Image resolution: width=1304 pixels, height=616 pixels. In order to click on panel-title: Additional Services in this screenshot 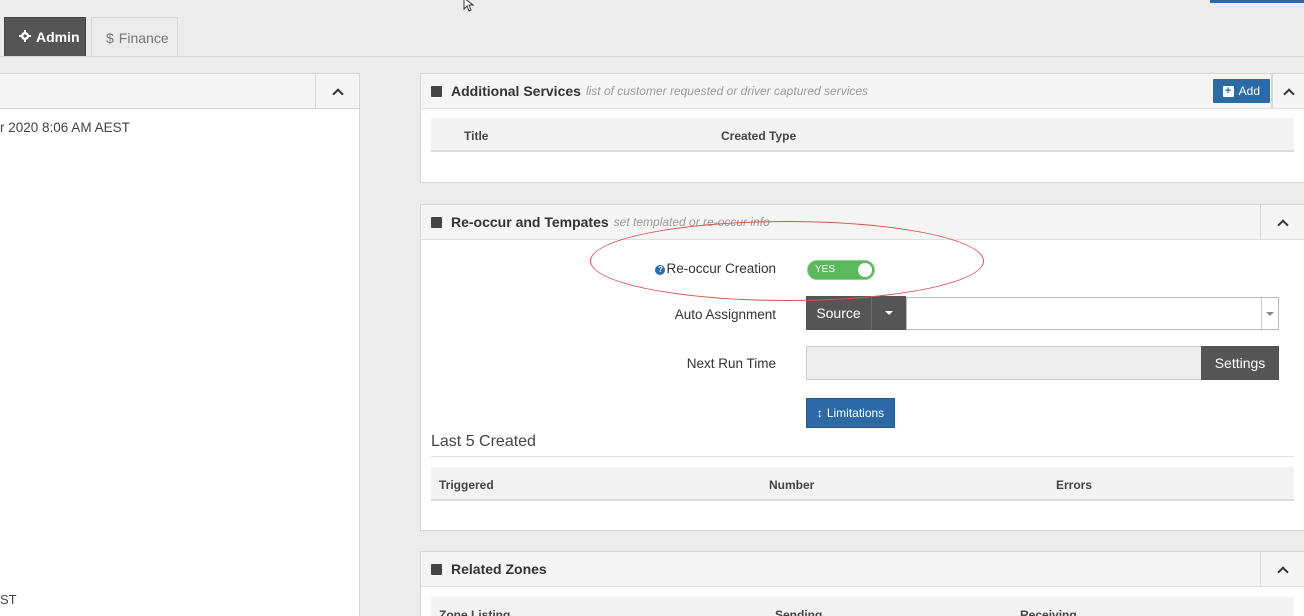, I will do `click(516, 91)`.